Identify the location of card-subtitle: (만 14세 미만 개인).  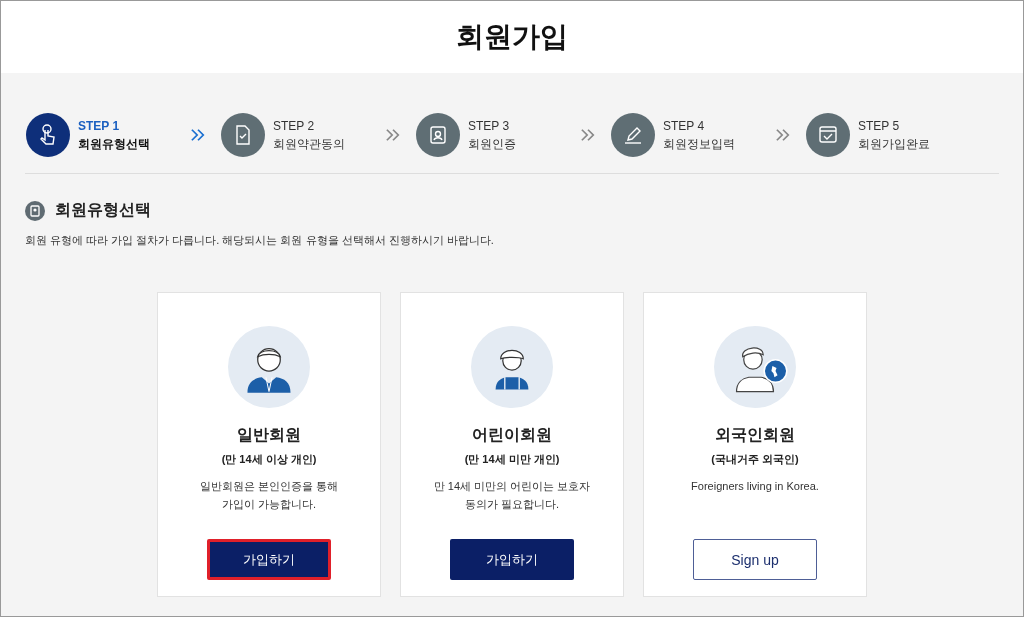
(512, 459).